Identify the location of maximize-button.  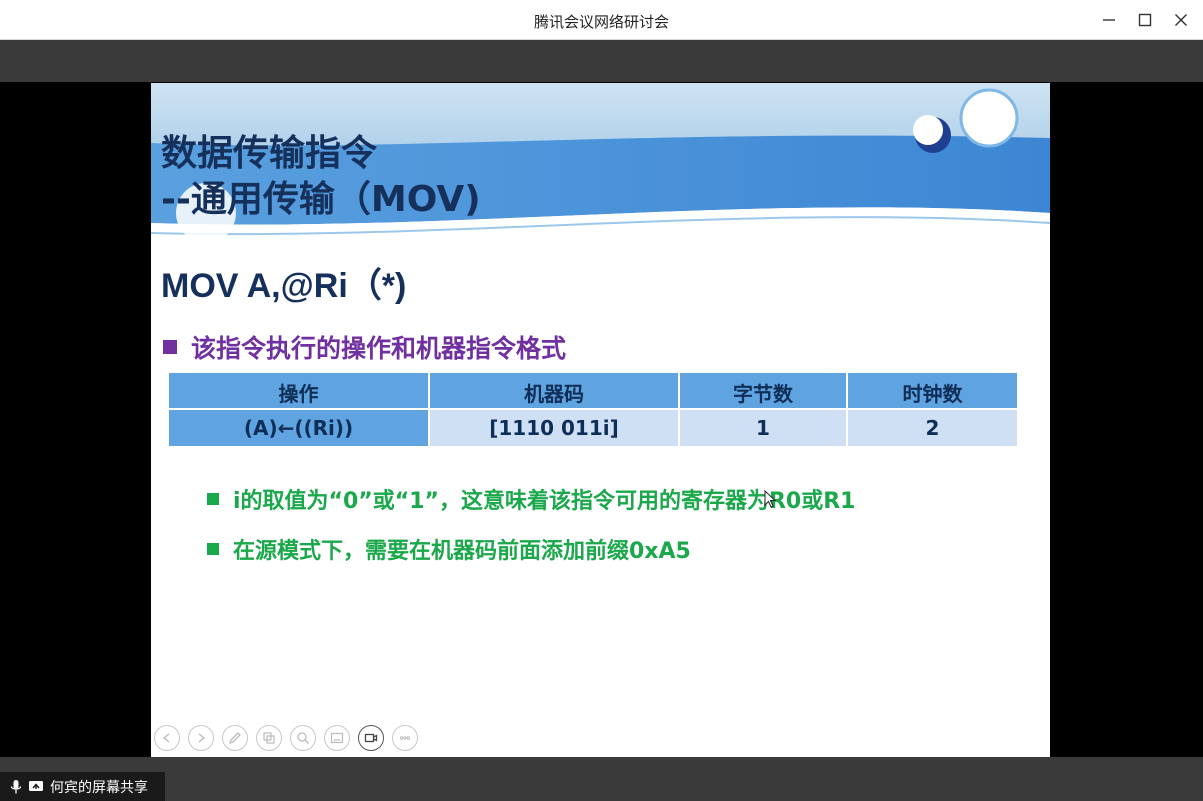
(1145, 20).